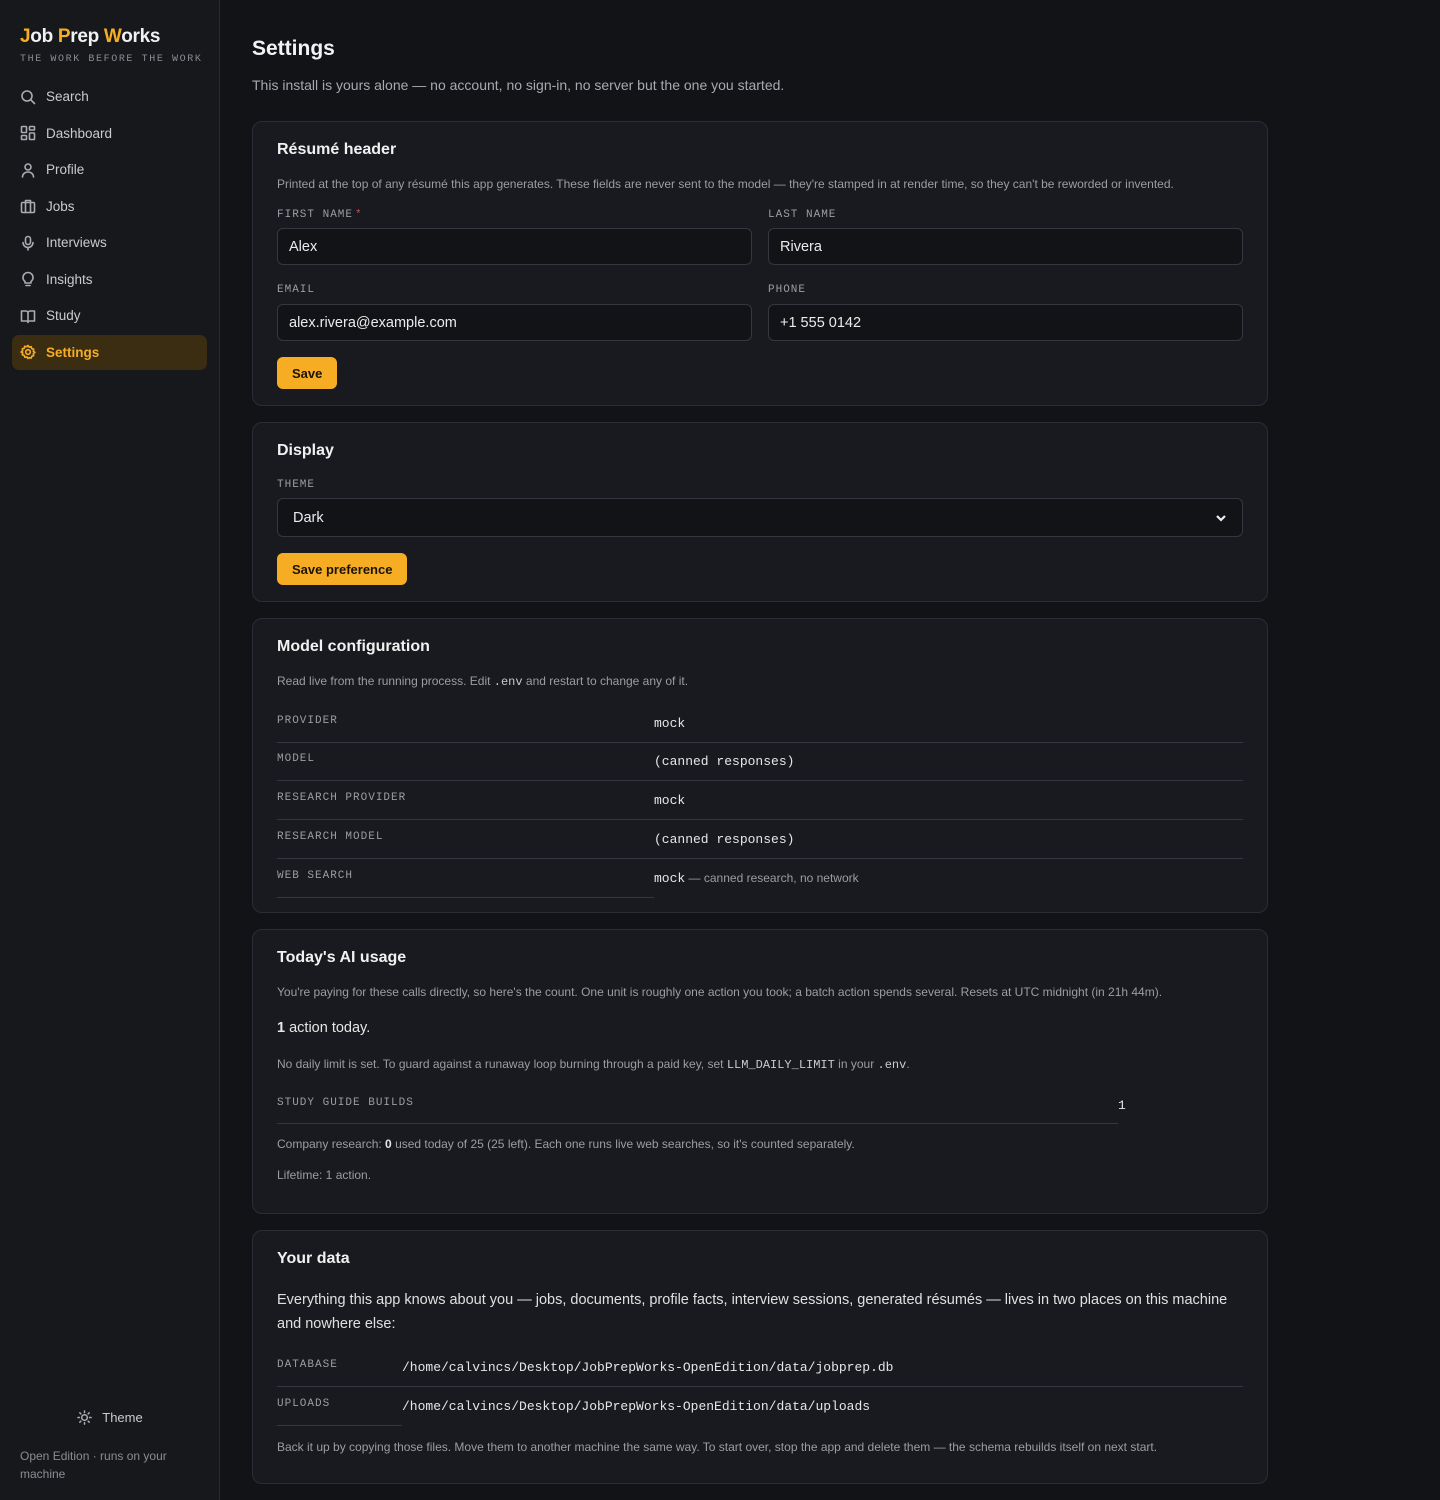 The height and width of the screenshot is (1500, 1440). Describe the element at coordinates (331, 1144) in the screenshot. I see `research-text: Company research:` at that location.